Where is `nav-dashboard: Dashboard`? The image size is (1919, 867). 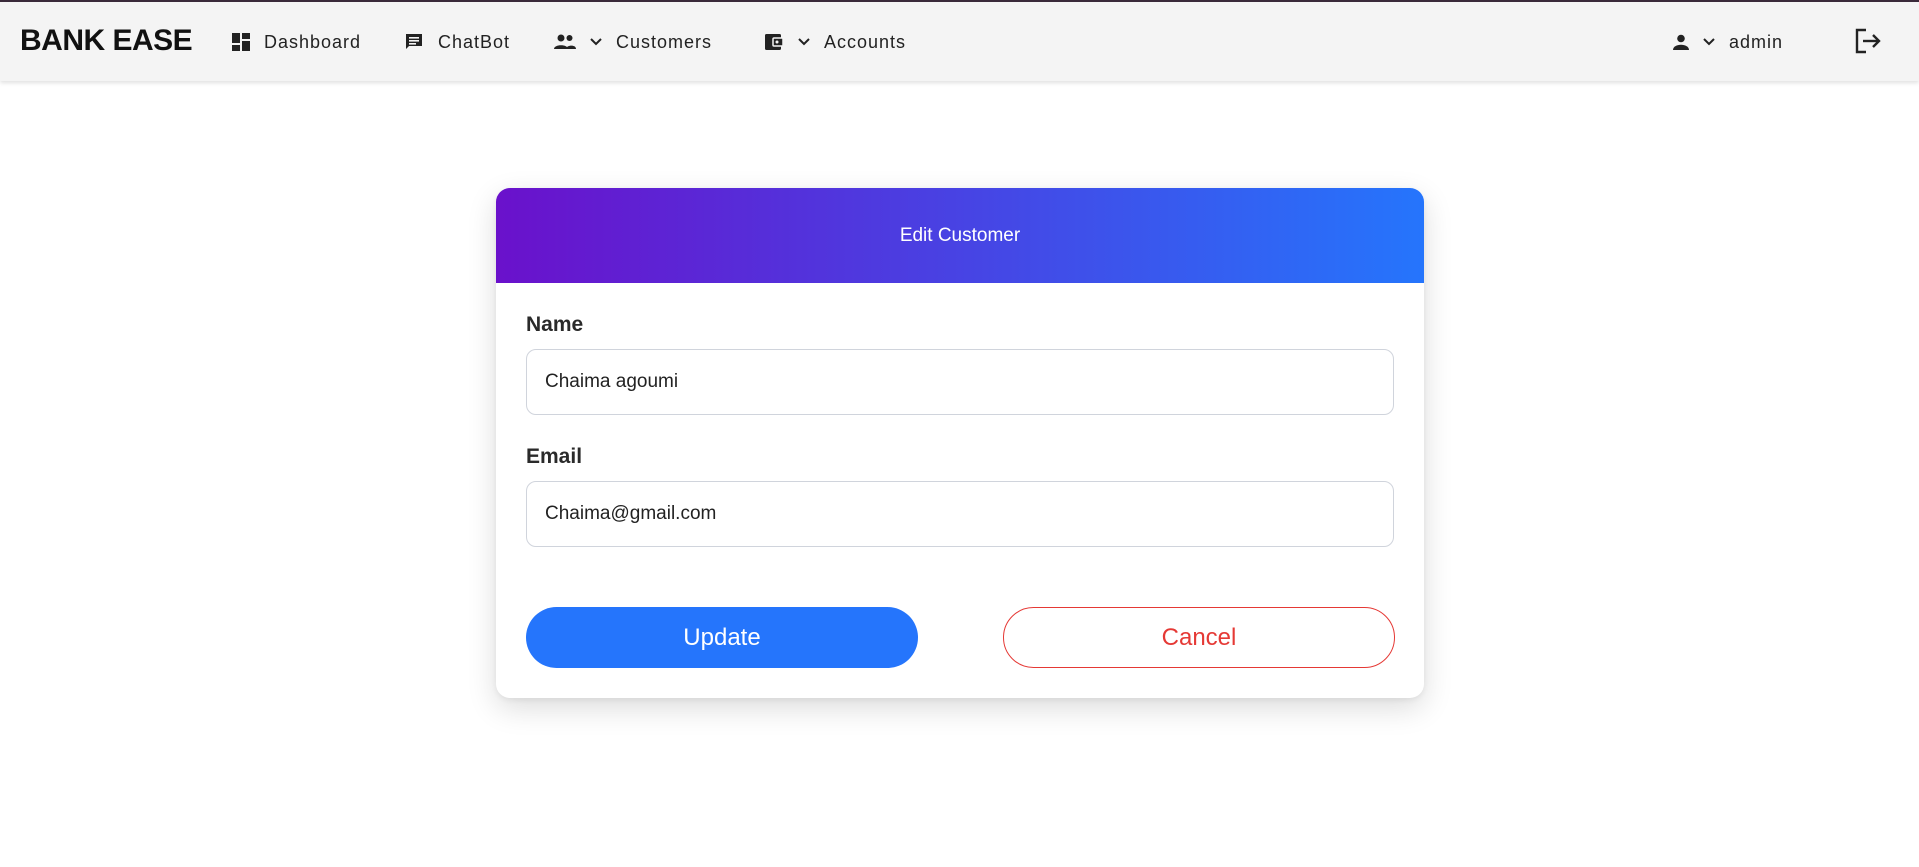
nav-dashboard: Dashboard is located at coordinates (296, 42).